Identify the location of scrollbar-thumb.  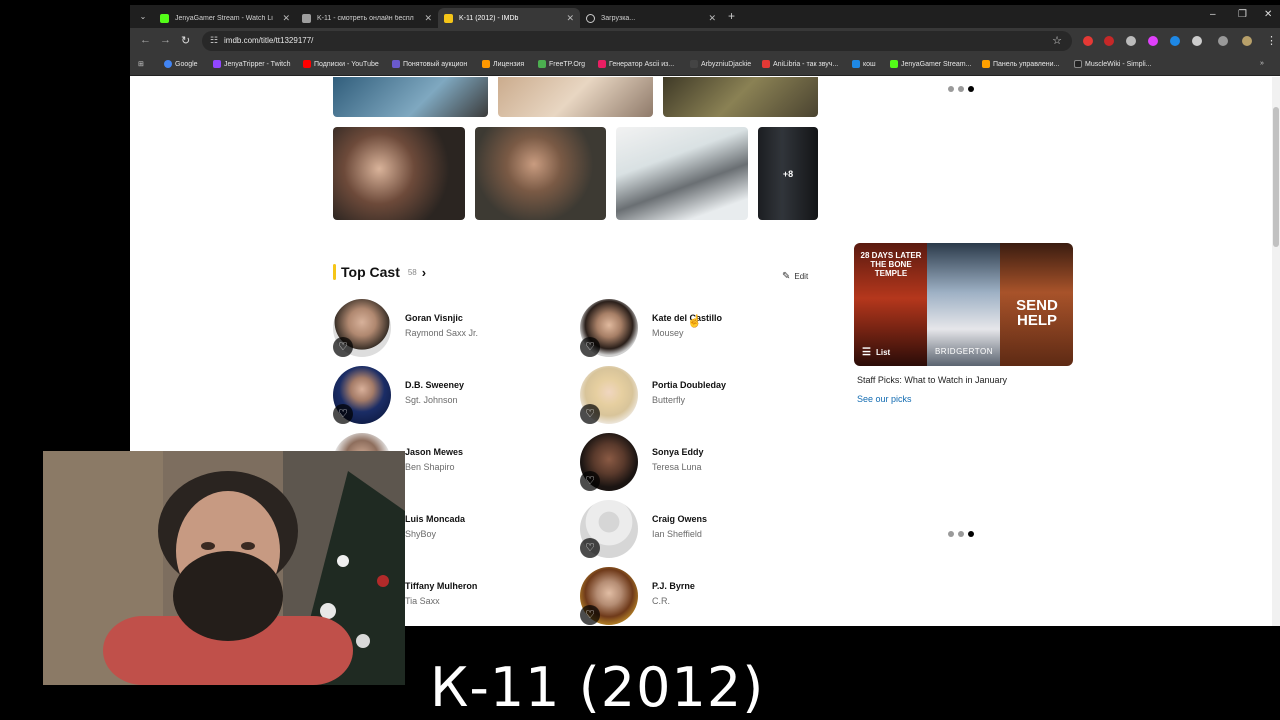
(1276, 177).